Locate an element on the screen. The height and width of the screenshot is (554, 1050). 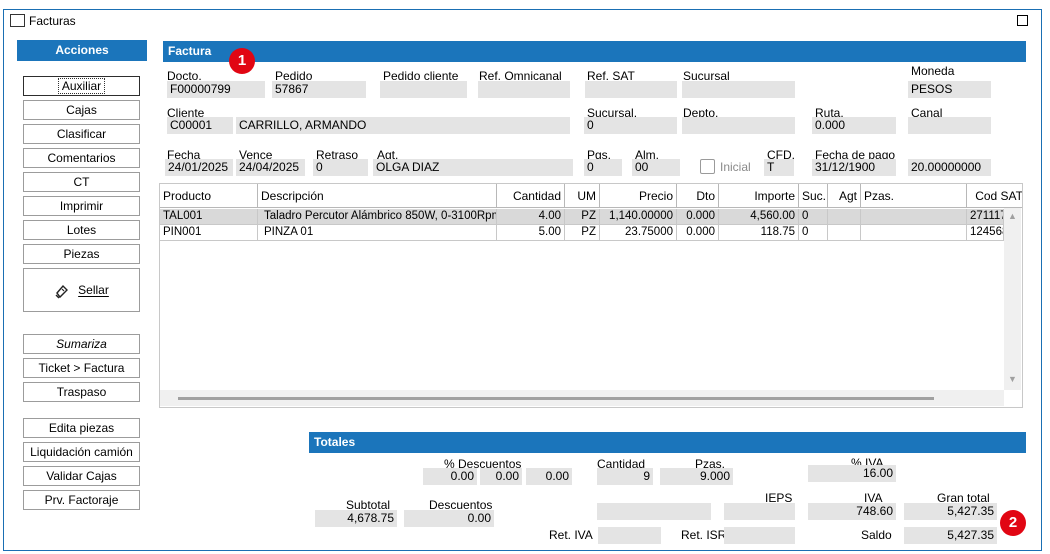
sucursal2-field: 0 is located at coordinates (630, 125).